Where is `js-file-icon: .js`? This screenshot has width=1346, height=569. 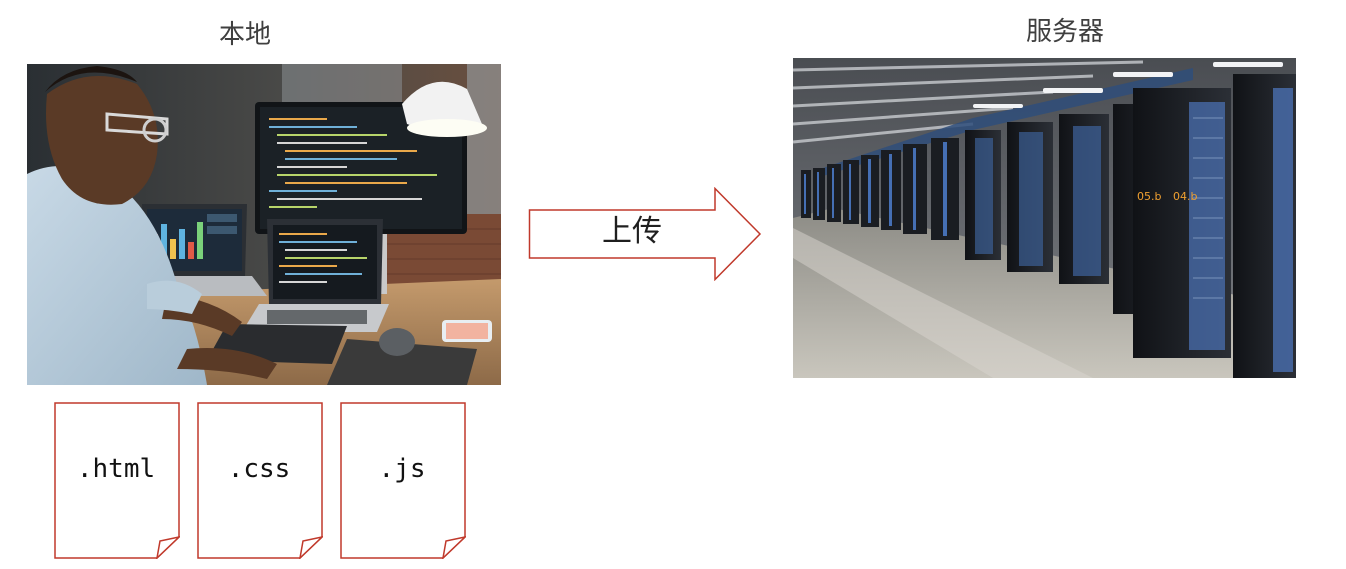
js-file-icon: .js is located at coordinates (403, 480).